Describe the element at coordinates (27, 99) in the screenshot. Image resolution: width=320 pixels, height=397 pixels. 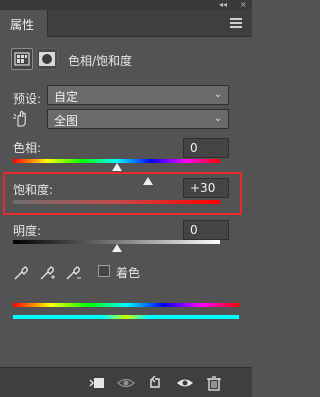
I see `preset-label: 预设:` at that location.